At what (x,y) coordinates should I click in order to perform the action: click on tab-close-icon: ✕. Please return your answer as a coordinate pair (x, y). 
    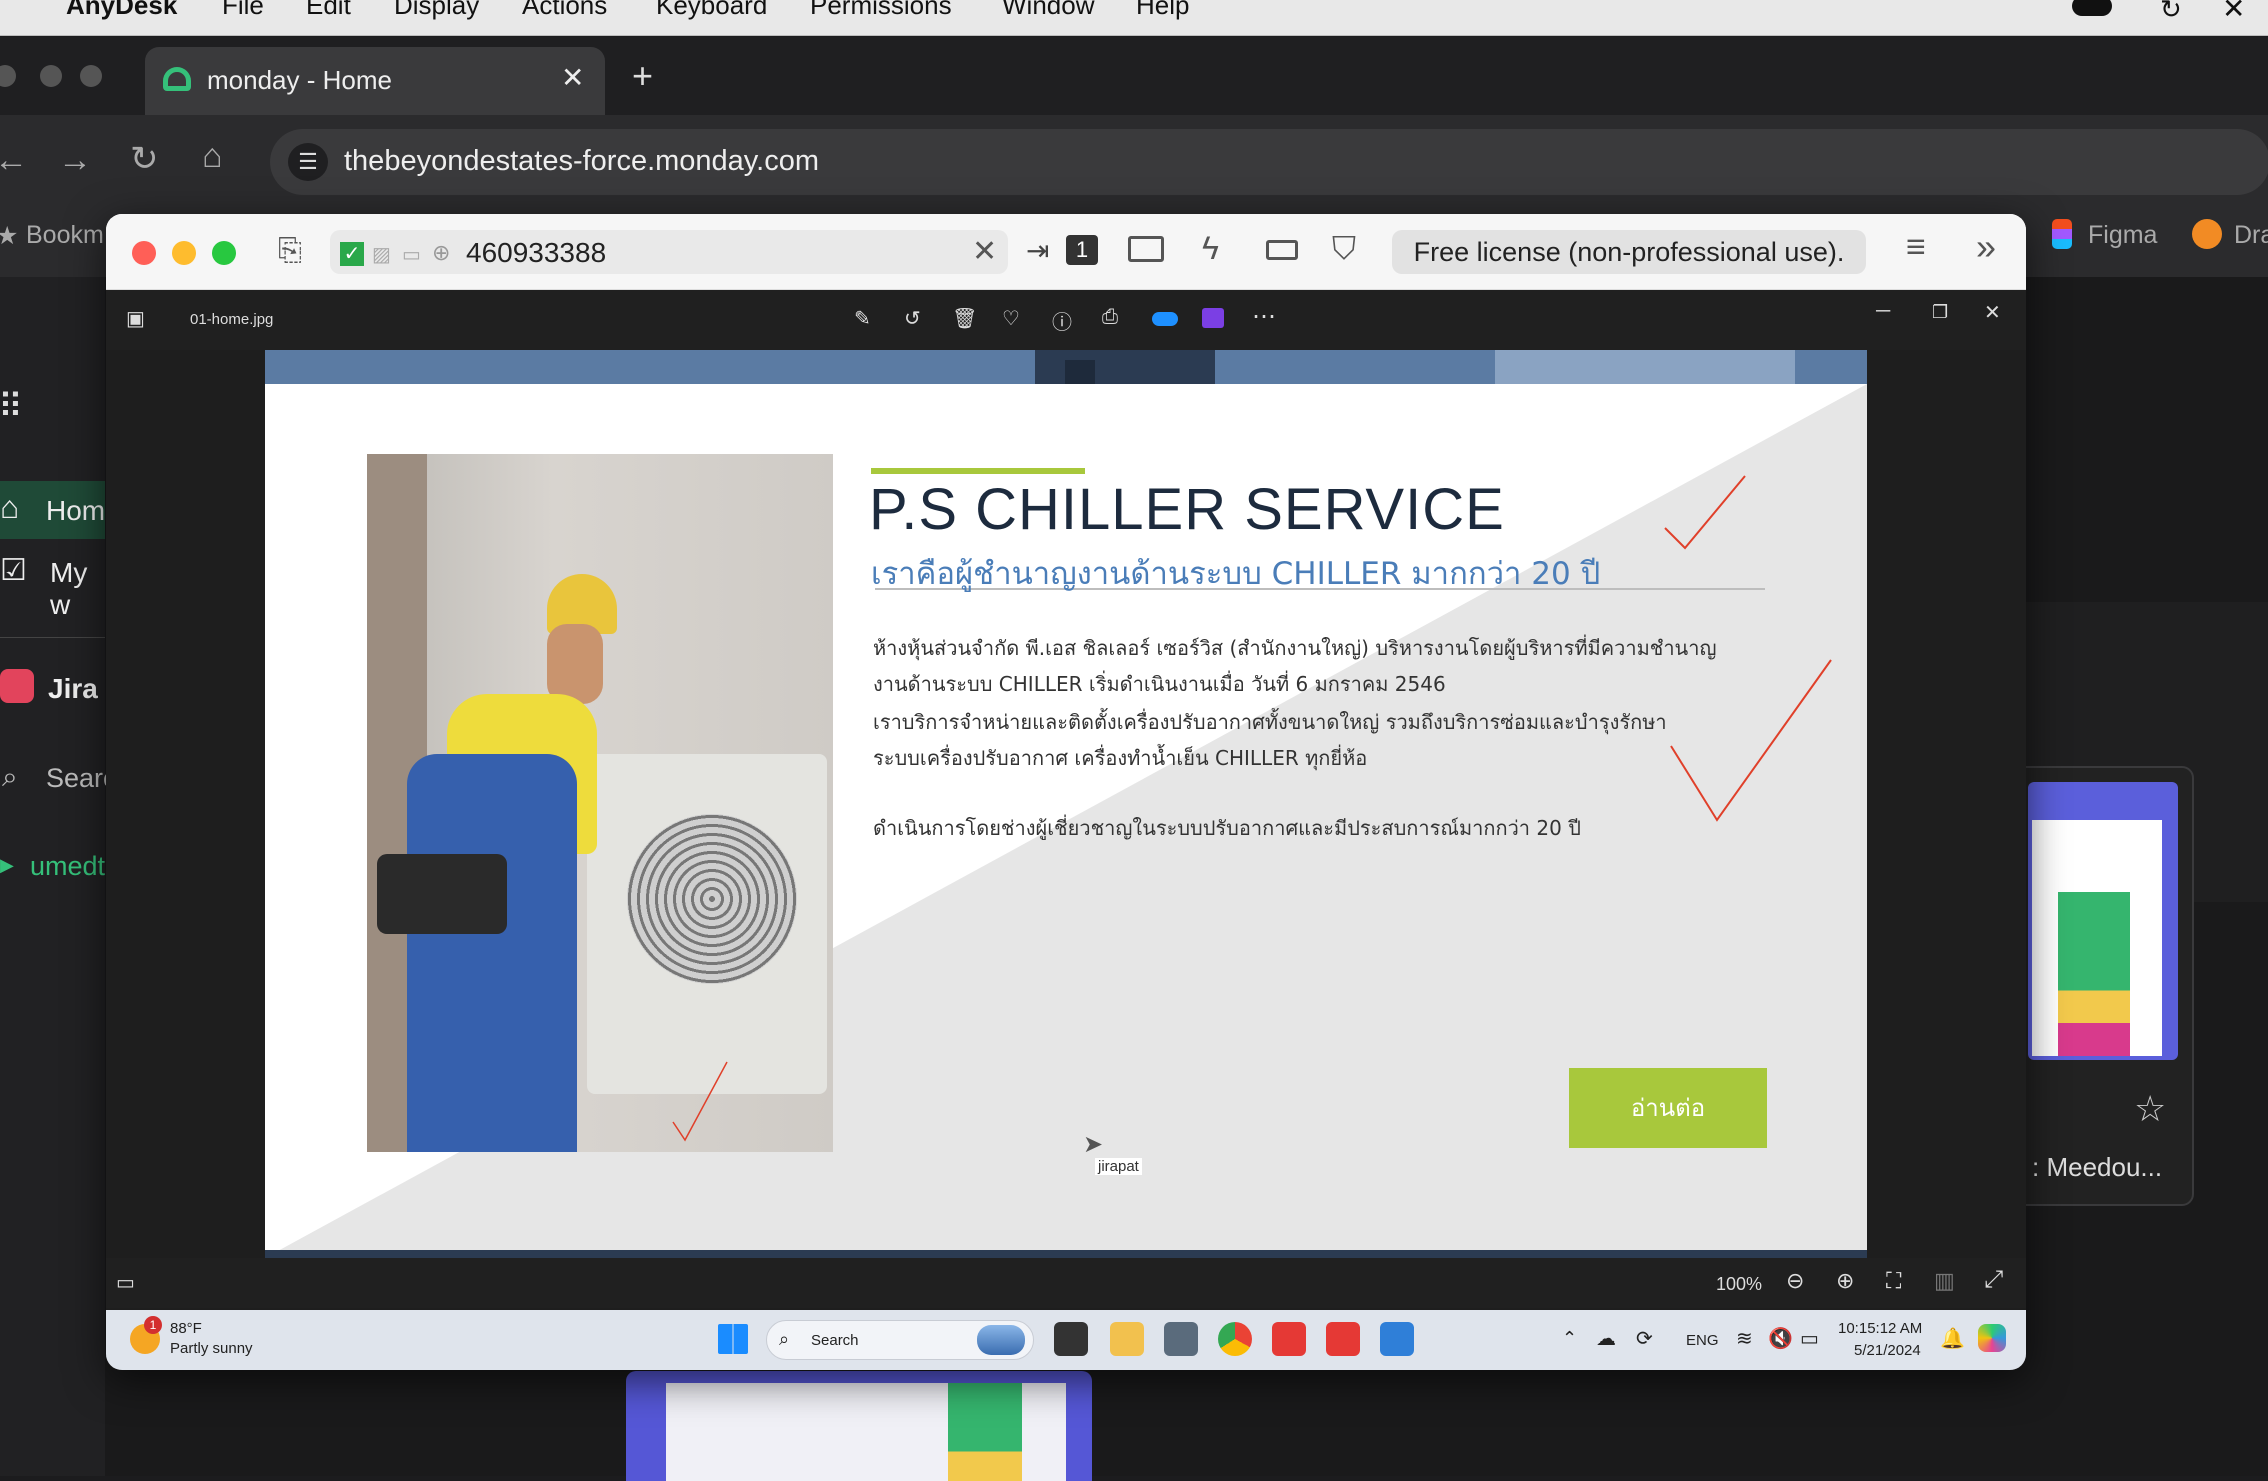
    Looking at the image, I should click on (572, 77).